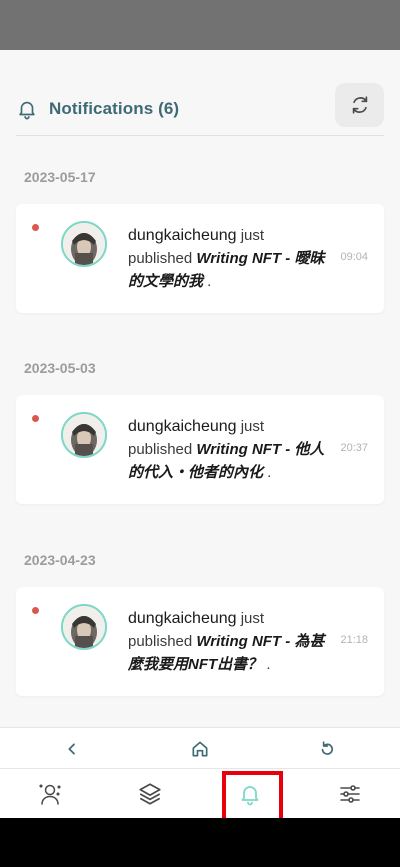 This screenshot has height=867, width=400. What do you see at coordinates (200, 25) in the screenshot?
I see `status-bar` at bounding box center [200, 25].